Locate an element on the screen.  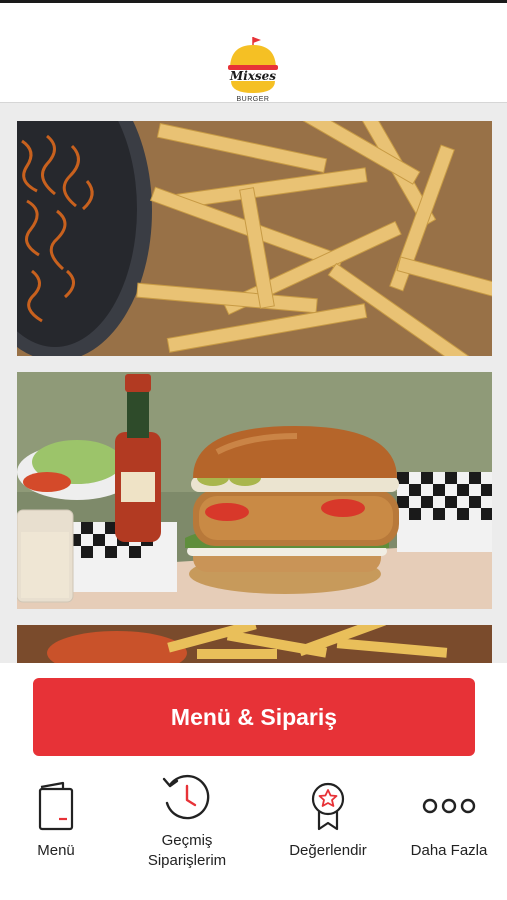
nav-item-order-history: Geçmiş Siparişlerim is located at coordinates (187, 823).